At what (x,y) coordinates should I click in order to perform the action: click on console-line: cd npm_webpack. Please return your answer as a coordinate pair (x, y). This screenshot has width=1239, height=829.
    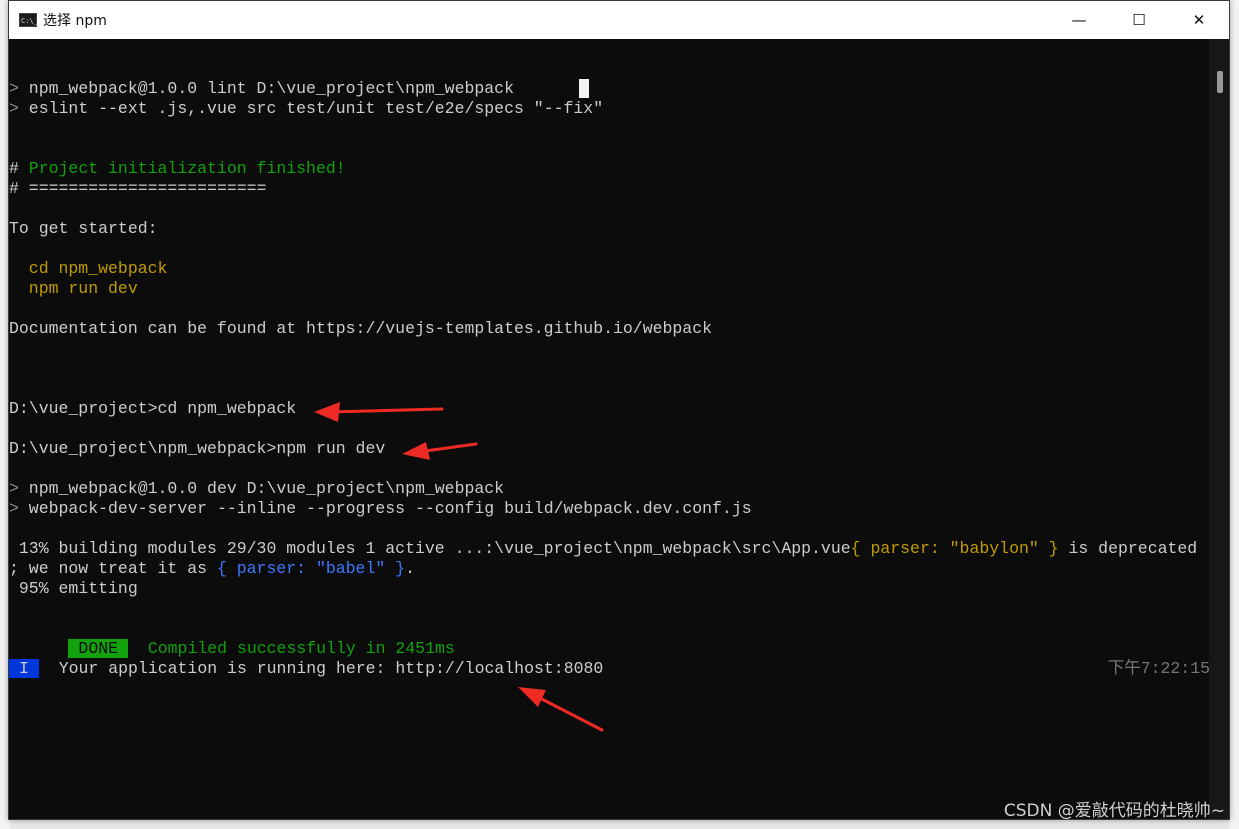
    Looking at the image, I should click on (88, 268).